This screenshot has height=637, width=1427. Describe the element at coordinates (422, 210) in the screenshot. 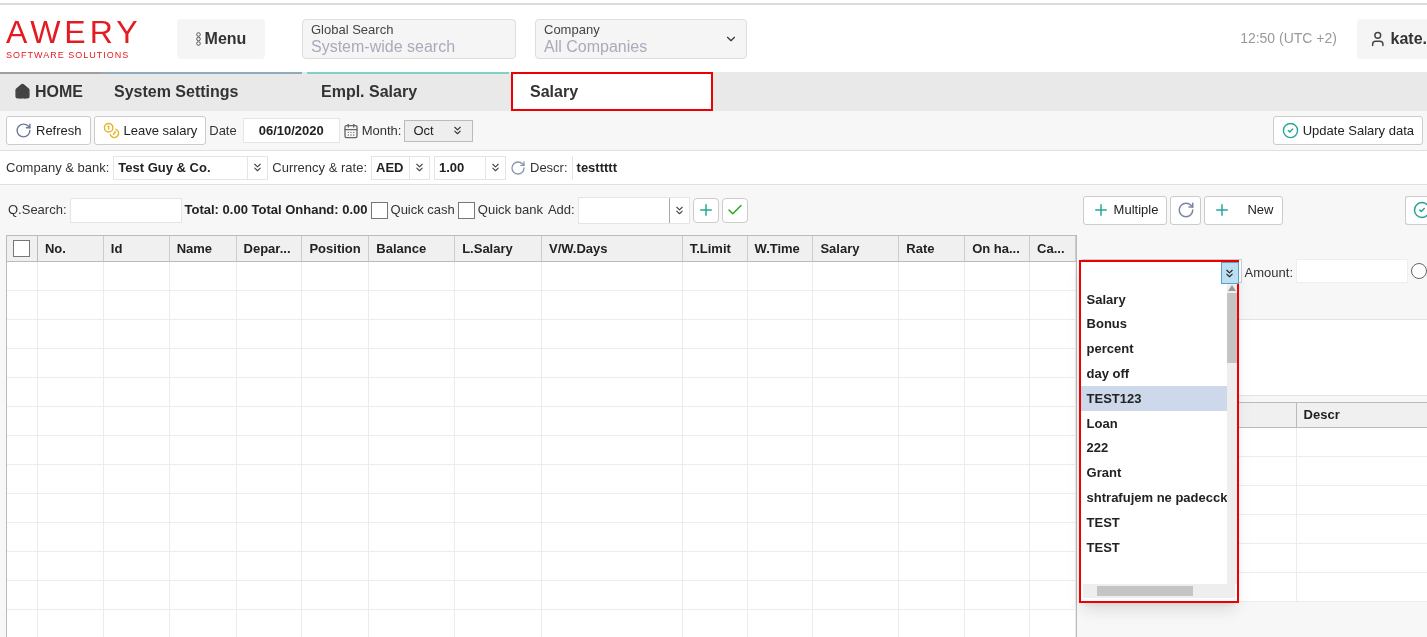

I see `quick-cash-label: Quick cash` at that location.